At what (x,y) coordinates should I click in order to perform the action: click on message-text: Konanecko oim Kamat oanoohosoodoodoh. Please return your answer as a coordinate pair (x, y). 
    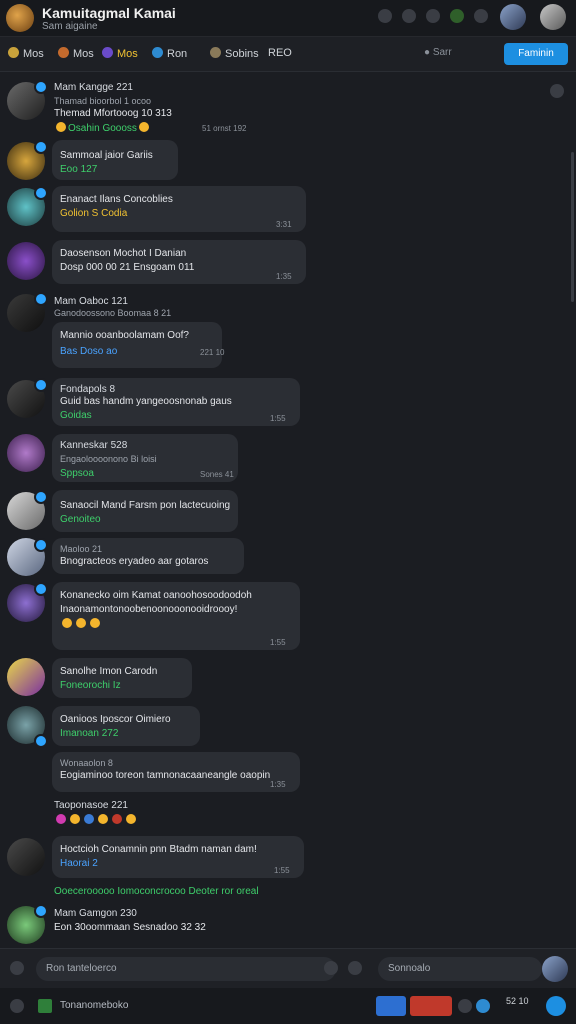
    Looking at the image, I should click on (156, 595).